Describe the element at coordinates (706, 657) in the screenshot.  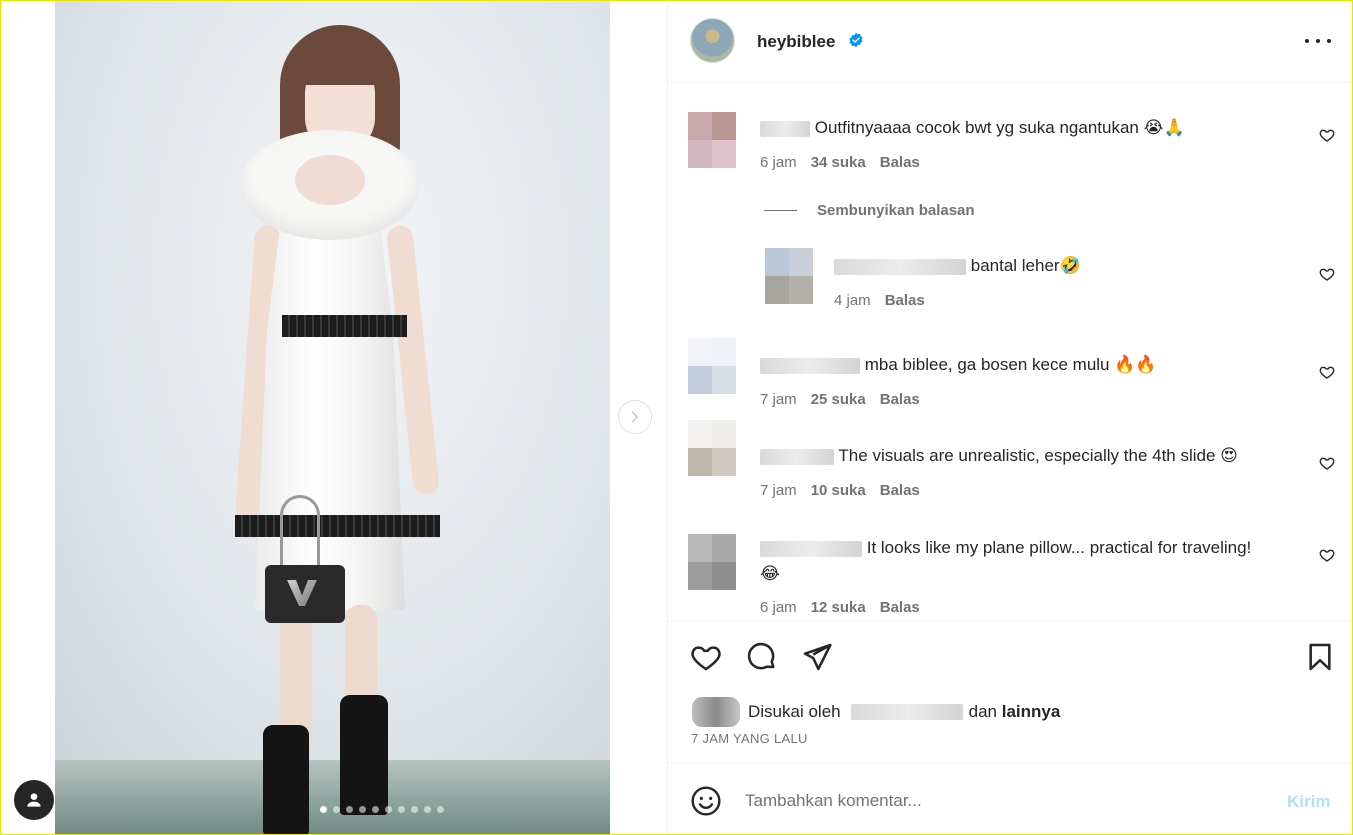
I see `heart-icon` at that location.